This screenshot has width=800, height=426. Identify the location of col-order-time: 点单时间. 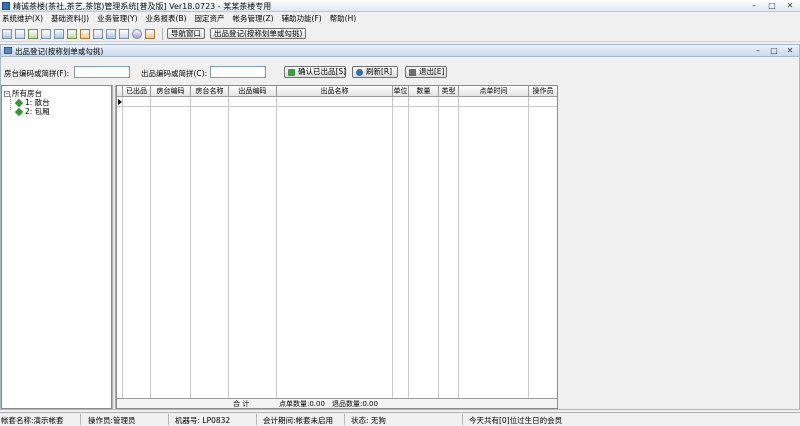
(494, 91).